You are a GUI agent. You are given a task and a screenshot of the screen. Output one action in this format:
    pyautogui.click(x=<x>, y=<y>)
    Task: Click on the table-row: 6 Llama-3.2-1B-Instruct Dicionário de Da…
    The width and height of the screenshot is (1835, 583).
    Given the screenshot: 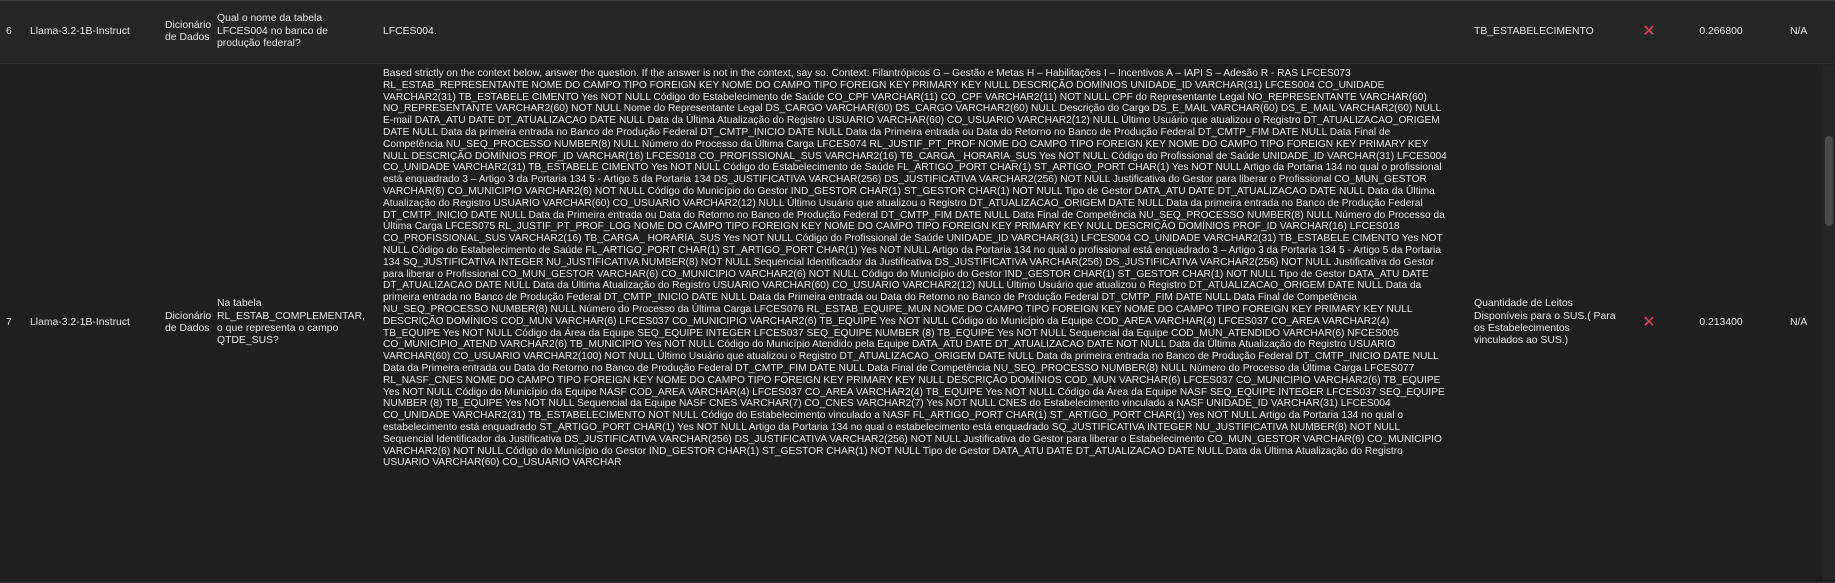 What is the action you would take?
    pyautogui.click(x=917, y=32)
    